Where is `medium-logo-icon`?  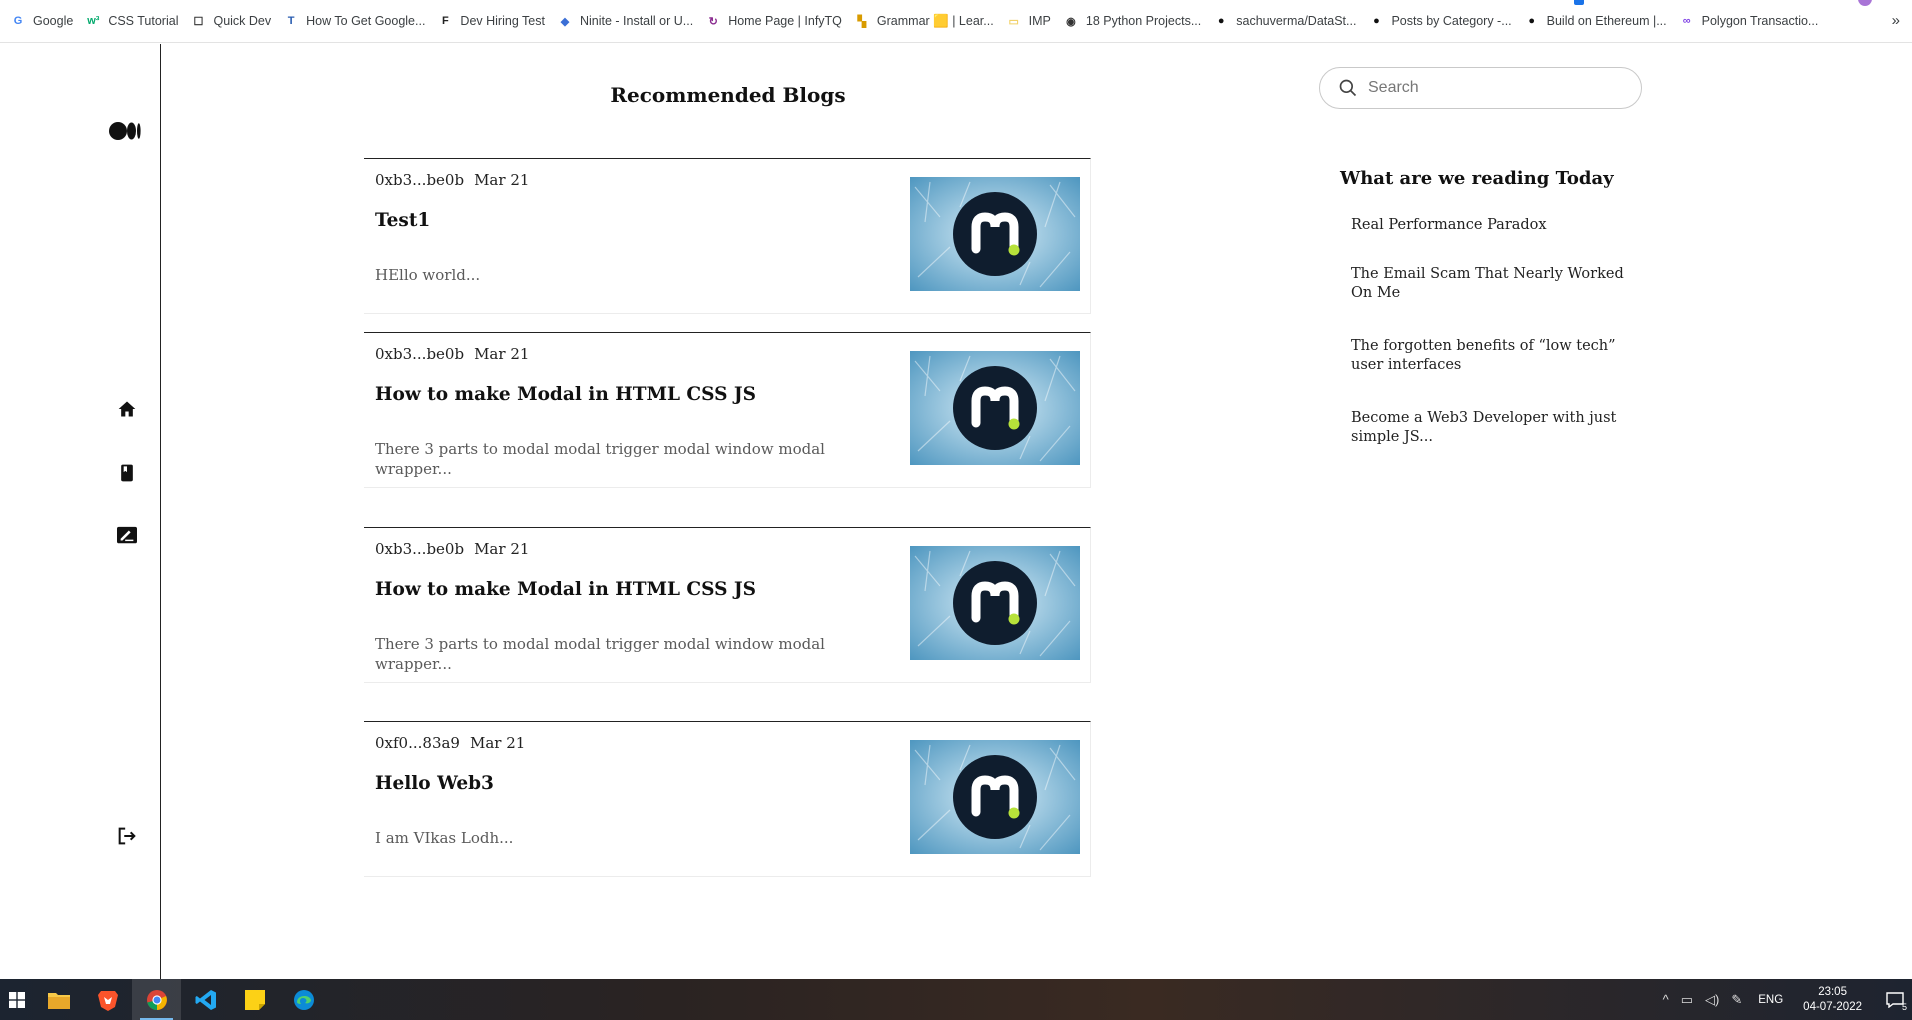
medium-logo-icon is located at coordinates (125, 131).